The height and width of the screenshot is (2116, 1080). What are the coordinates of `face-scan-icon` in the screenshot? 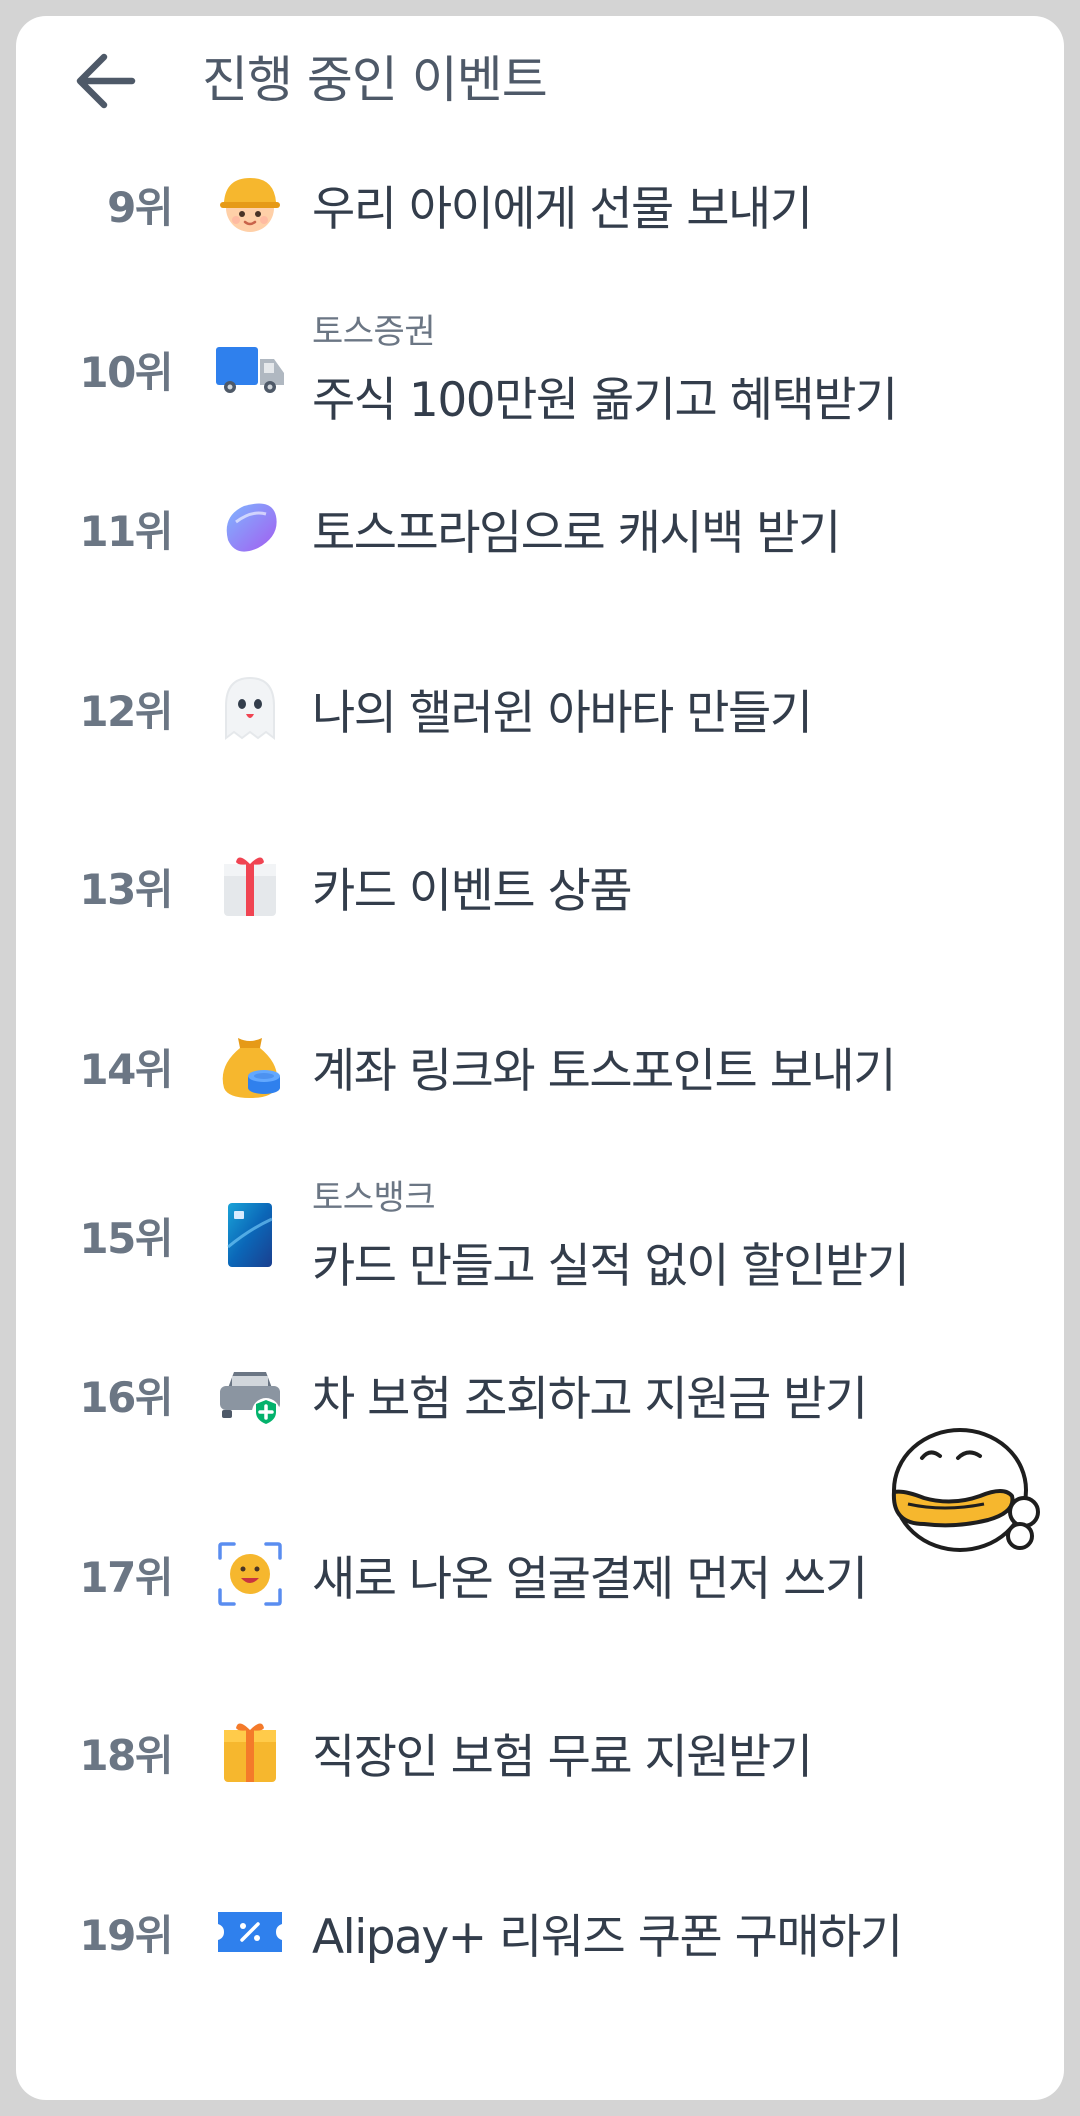 It's located at (250, 1574).